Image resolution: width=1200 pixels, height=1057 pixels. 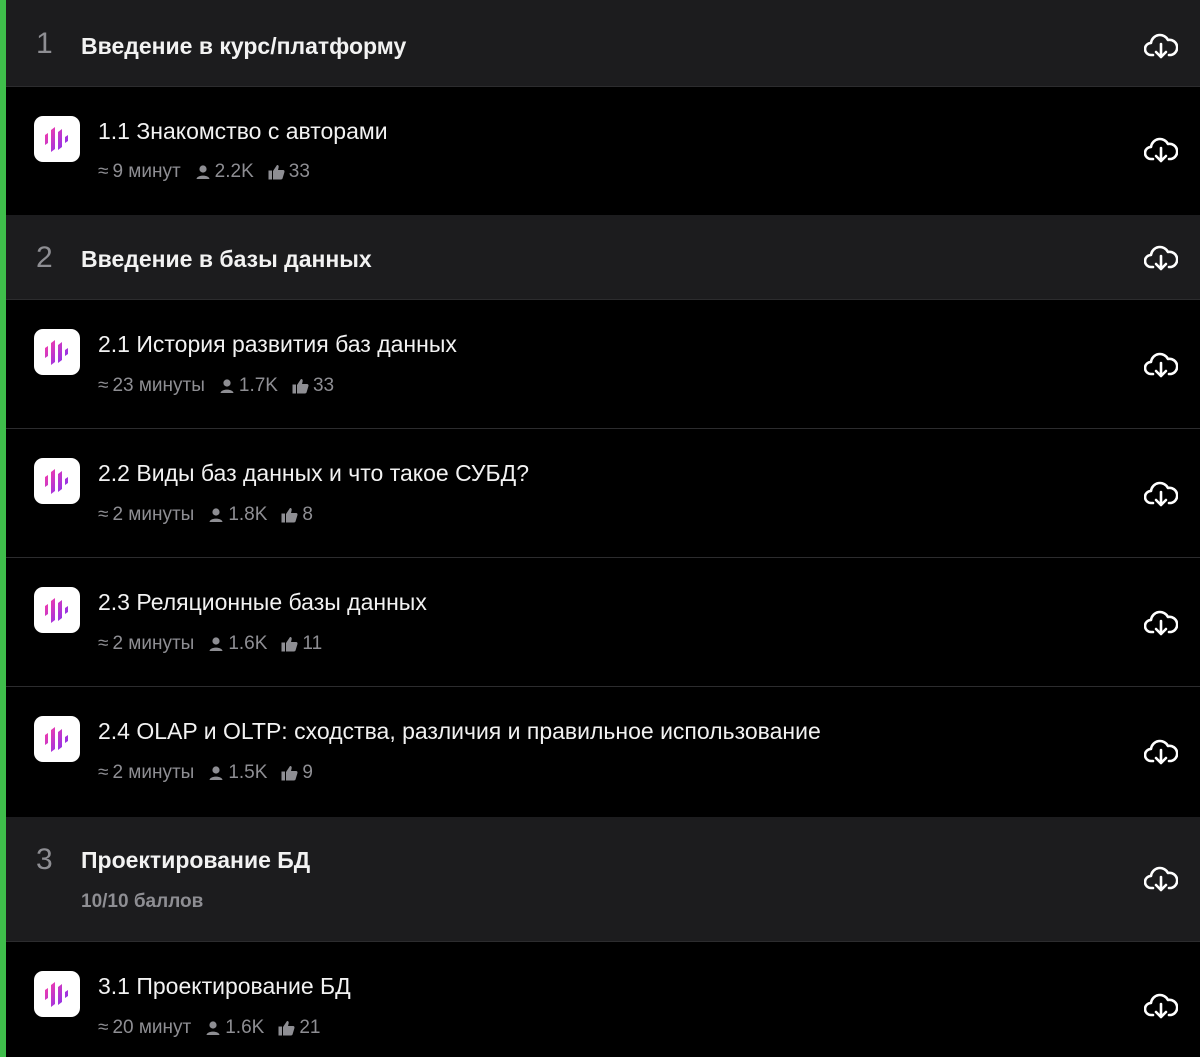 I want to click on lesson-likes: 11, so click(x=312, y=643).